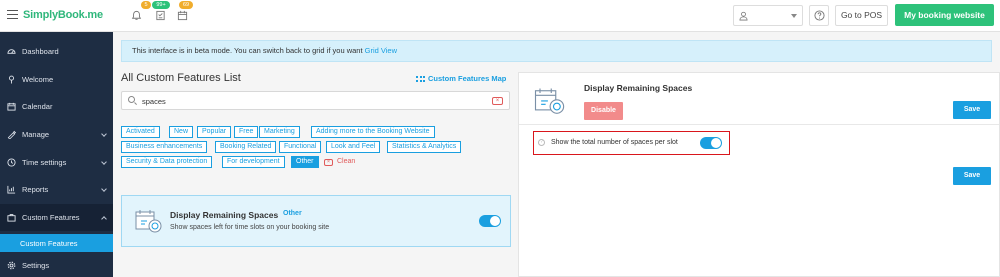 This screenshot has height=277, width=1000. Describe the element at coordinates (44, 162) in the screenshot. I see `sidebar-item-label: Time settings` at that location.